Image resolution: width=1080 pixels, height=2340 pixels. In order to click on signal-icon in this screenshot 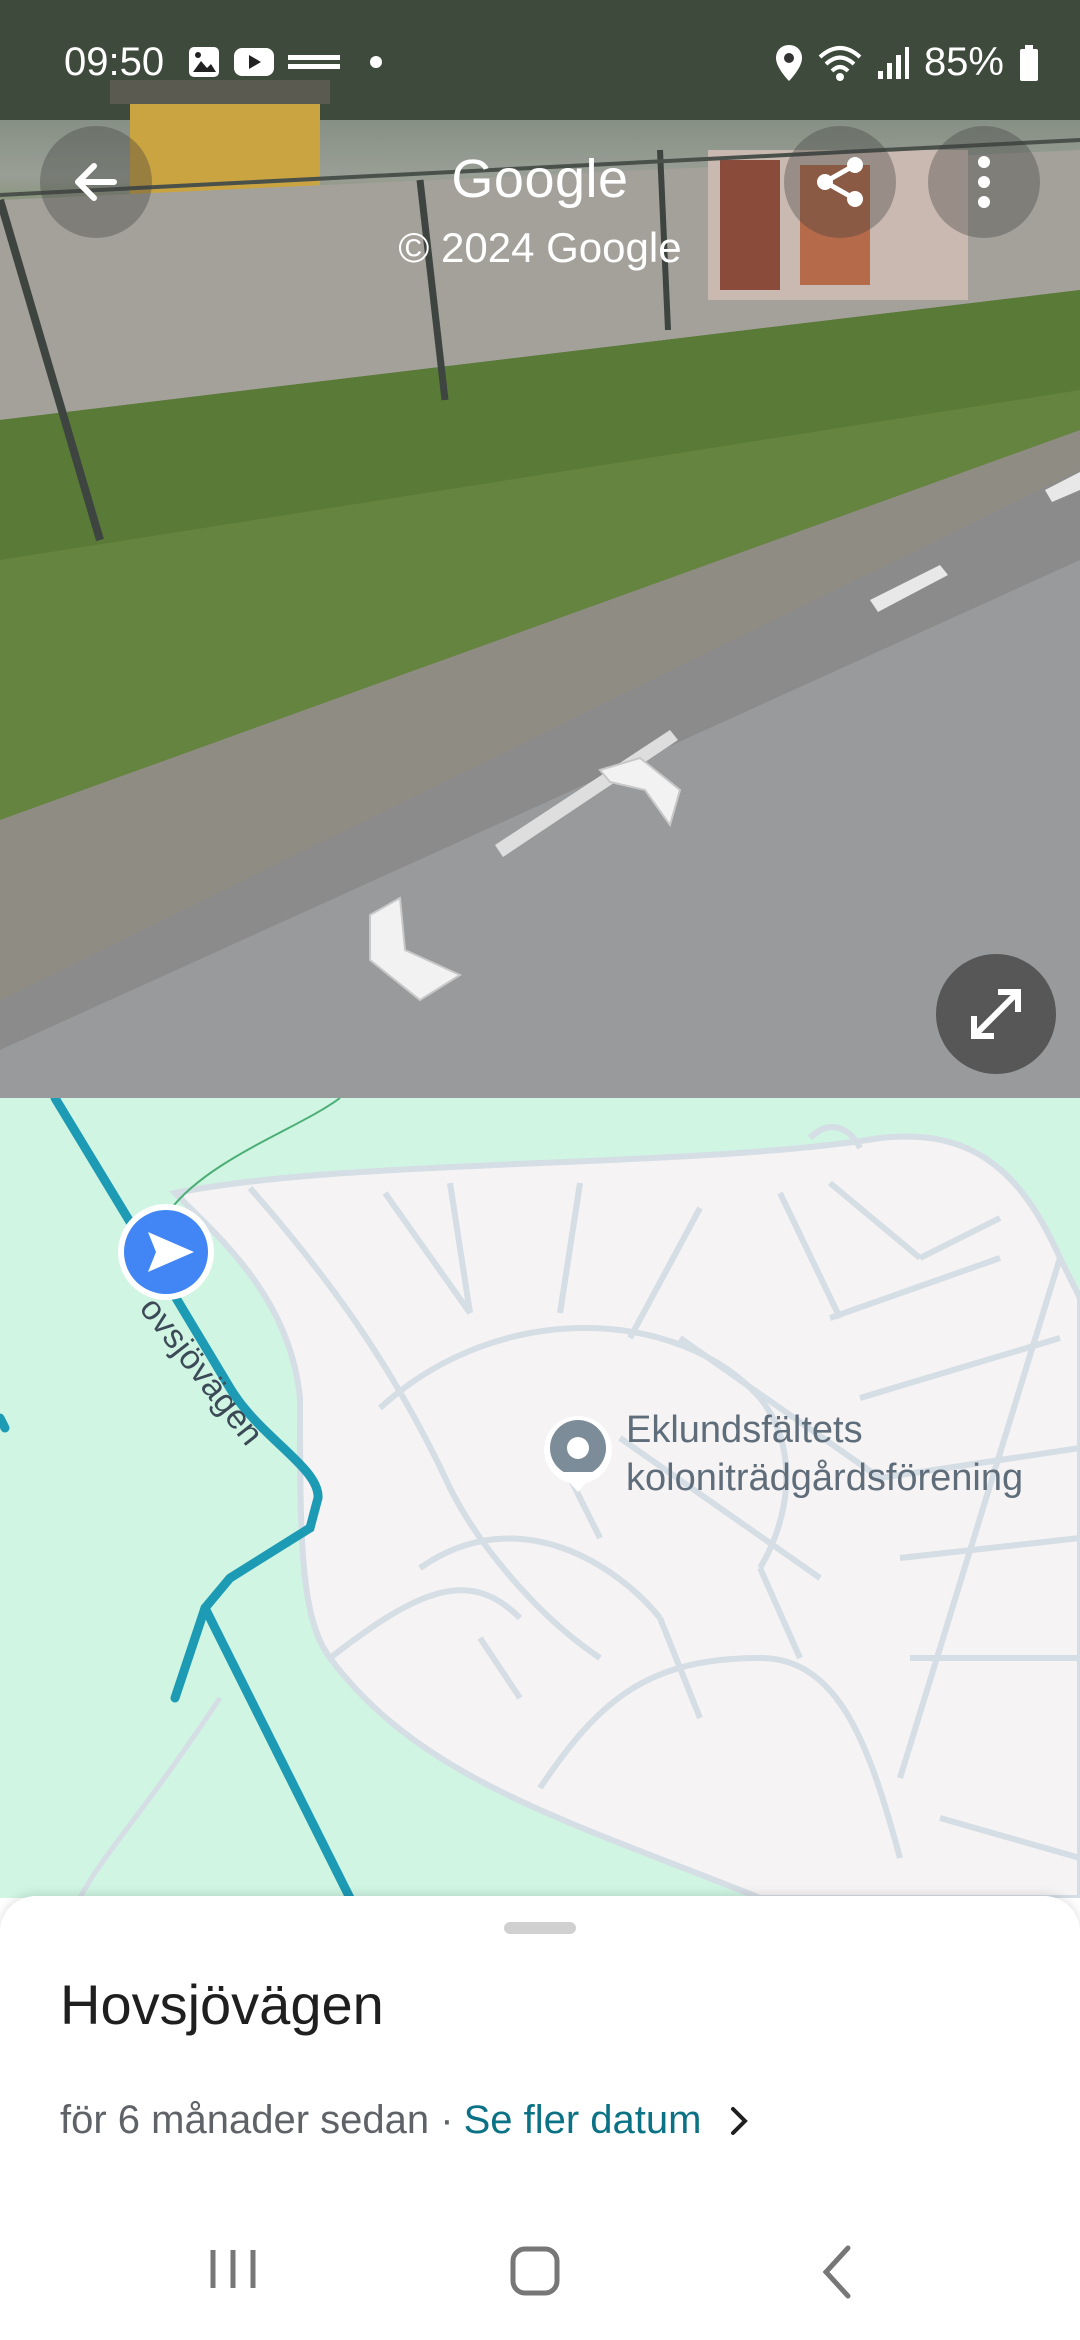, I will do `click(893, 62)`.